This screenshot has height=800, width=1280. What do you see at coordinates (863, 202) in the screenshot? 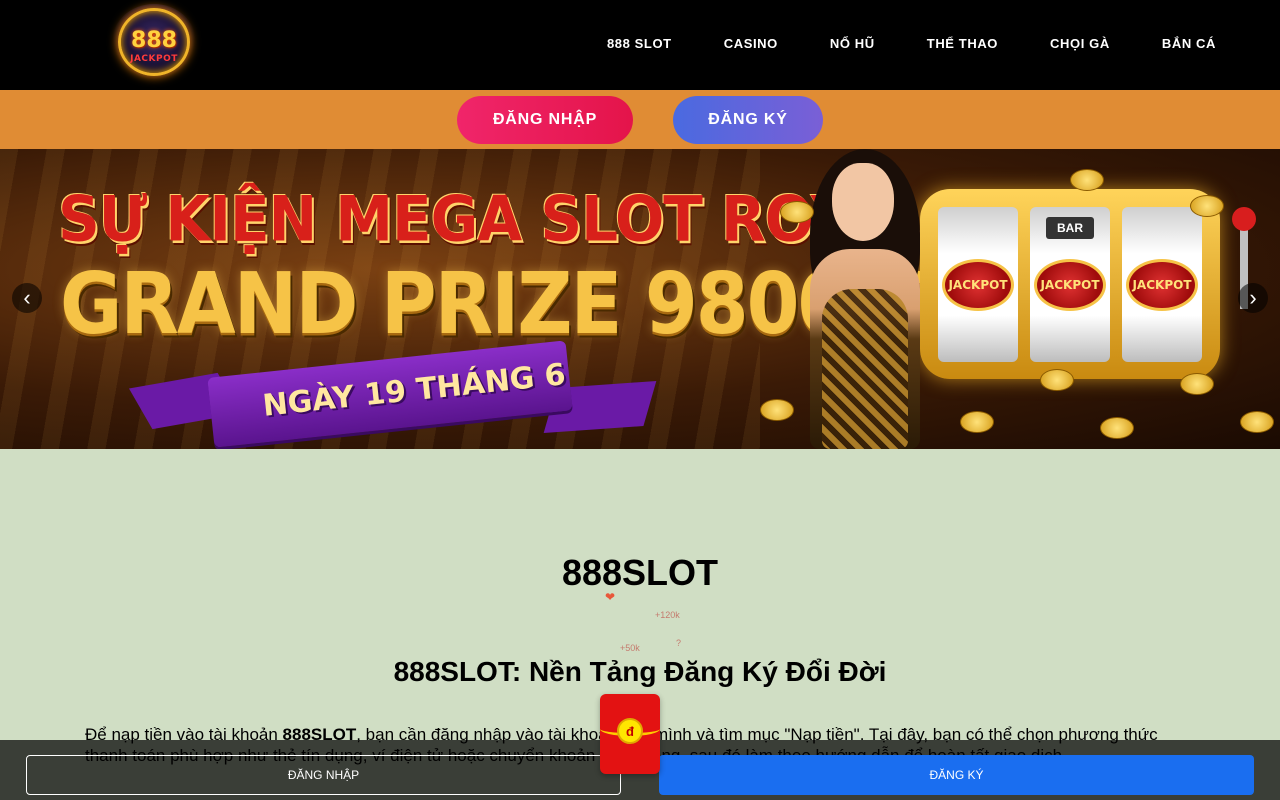
I see `model-face` at bounding box center [863, 202].